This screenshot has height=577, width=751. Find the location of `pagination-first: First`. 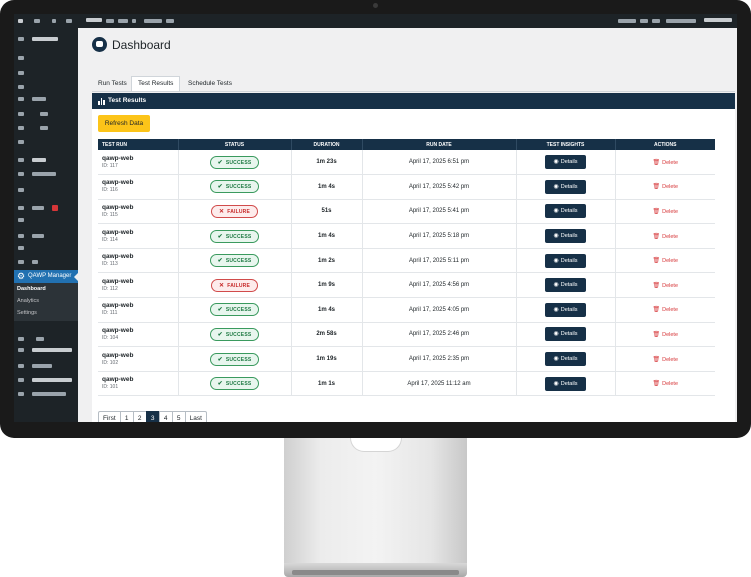

pagination-first: First is located at coordinates (109, 416).